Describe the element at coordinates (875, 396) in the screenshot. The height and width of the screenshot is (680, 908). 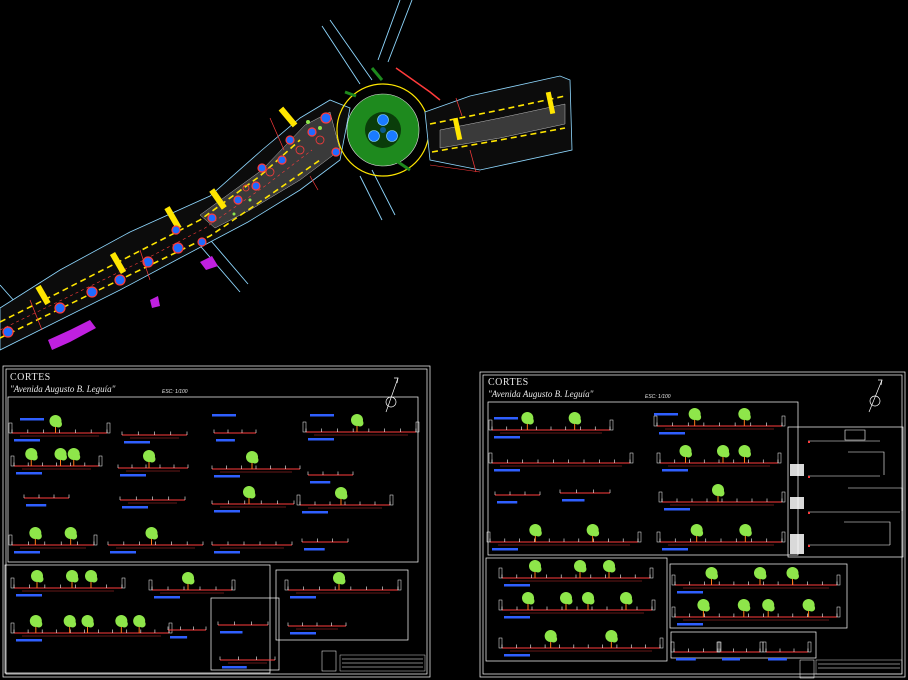
I see `sheet-right-compass` at that location.